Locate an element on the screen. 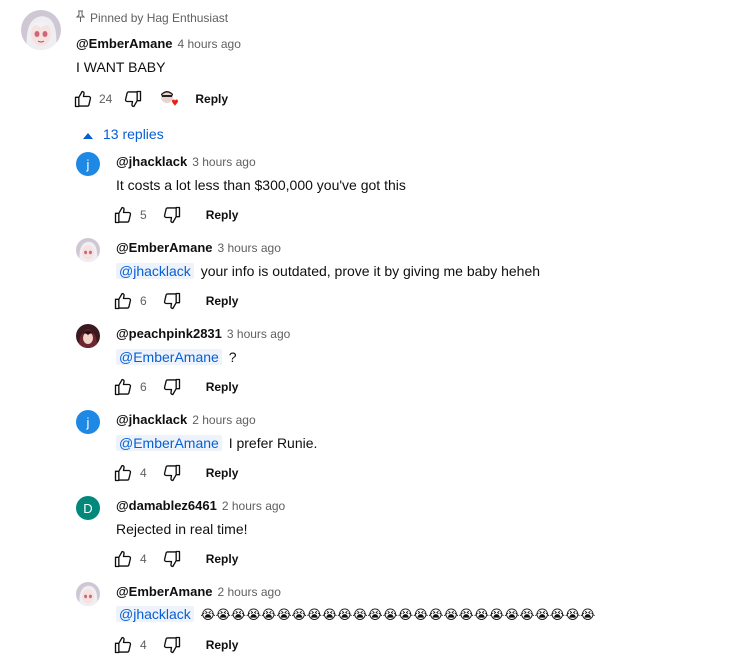  author-name: @damablez6461 is located at coordinates (166, 505).